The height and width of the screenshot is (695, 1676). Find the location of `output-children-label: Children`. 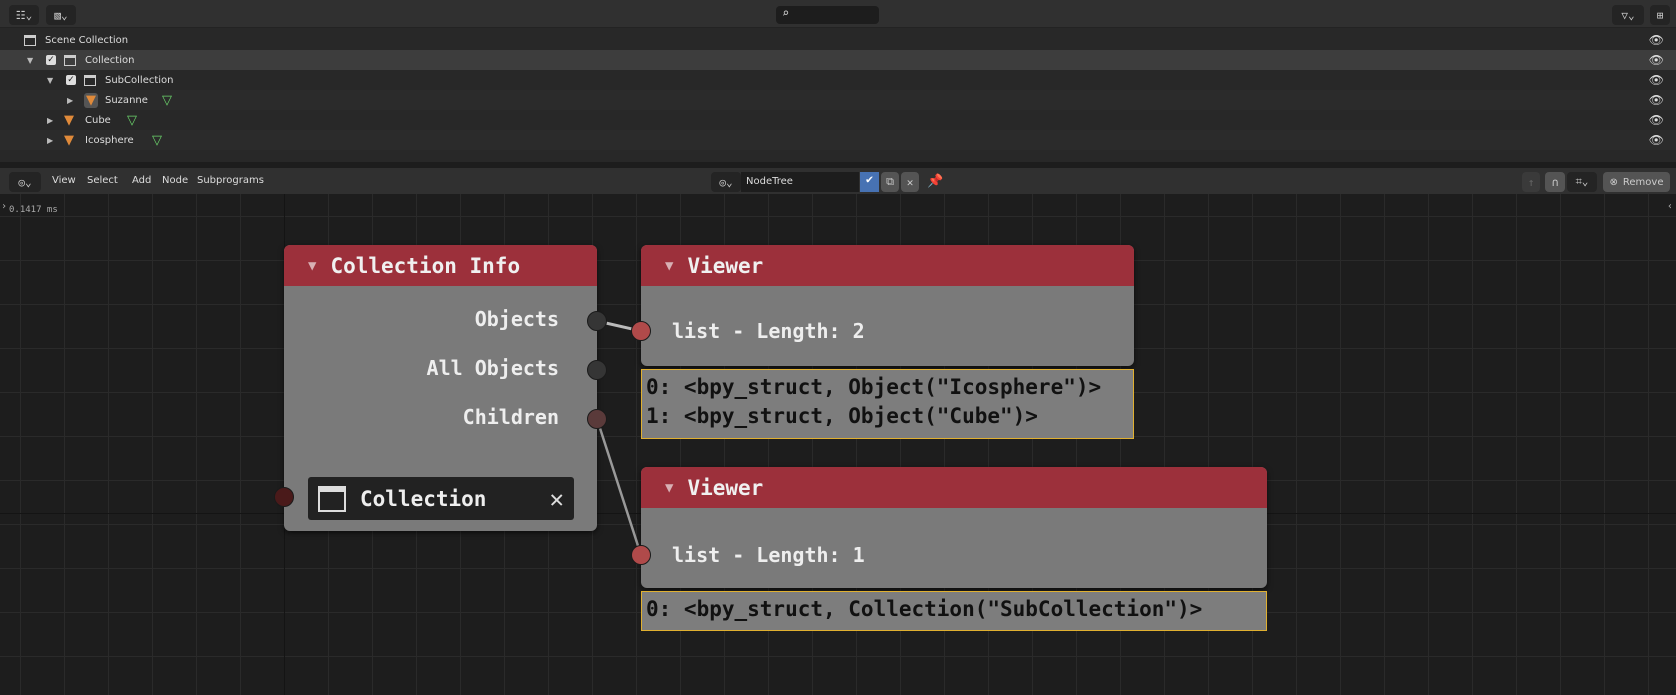

output-children-label: Children is located at coordinates (510, 417).